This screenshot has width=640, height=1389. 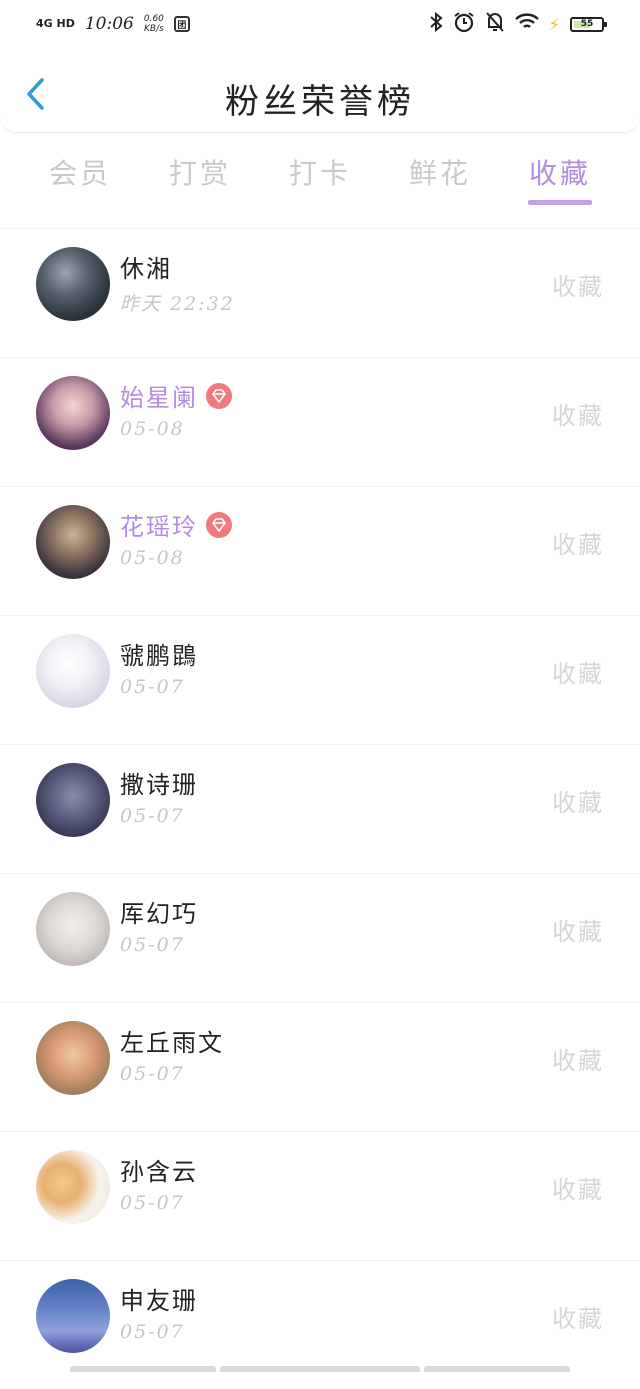 What do you see at coordinates (320, 1066) in the screenshot?
I see `list-item: 左丘雨文 05-07 收藏` at bounding box center [320, 1066].